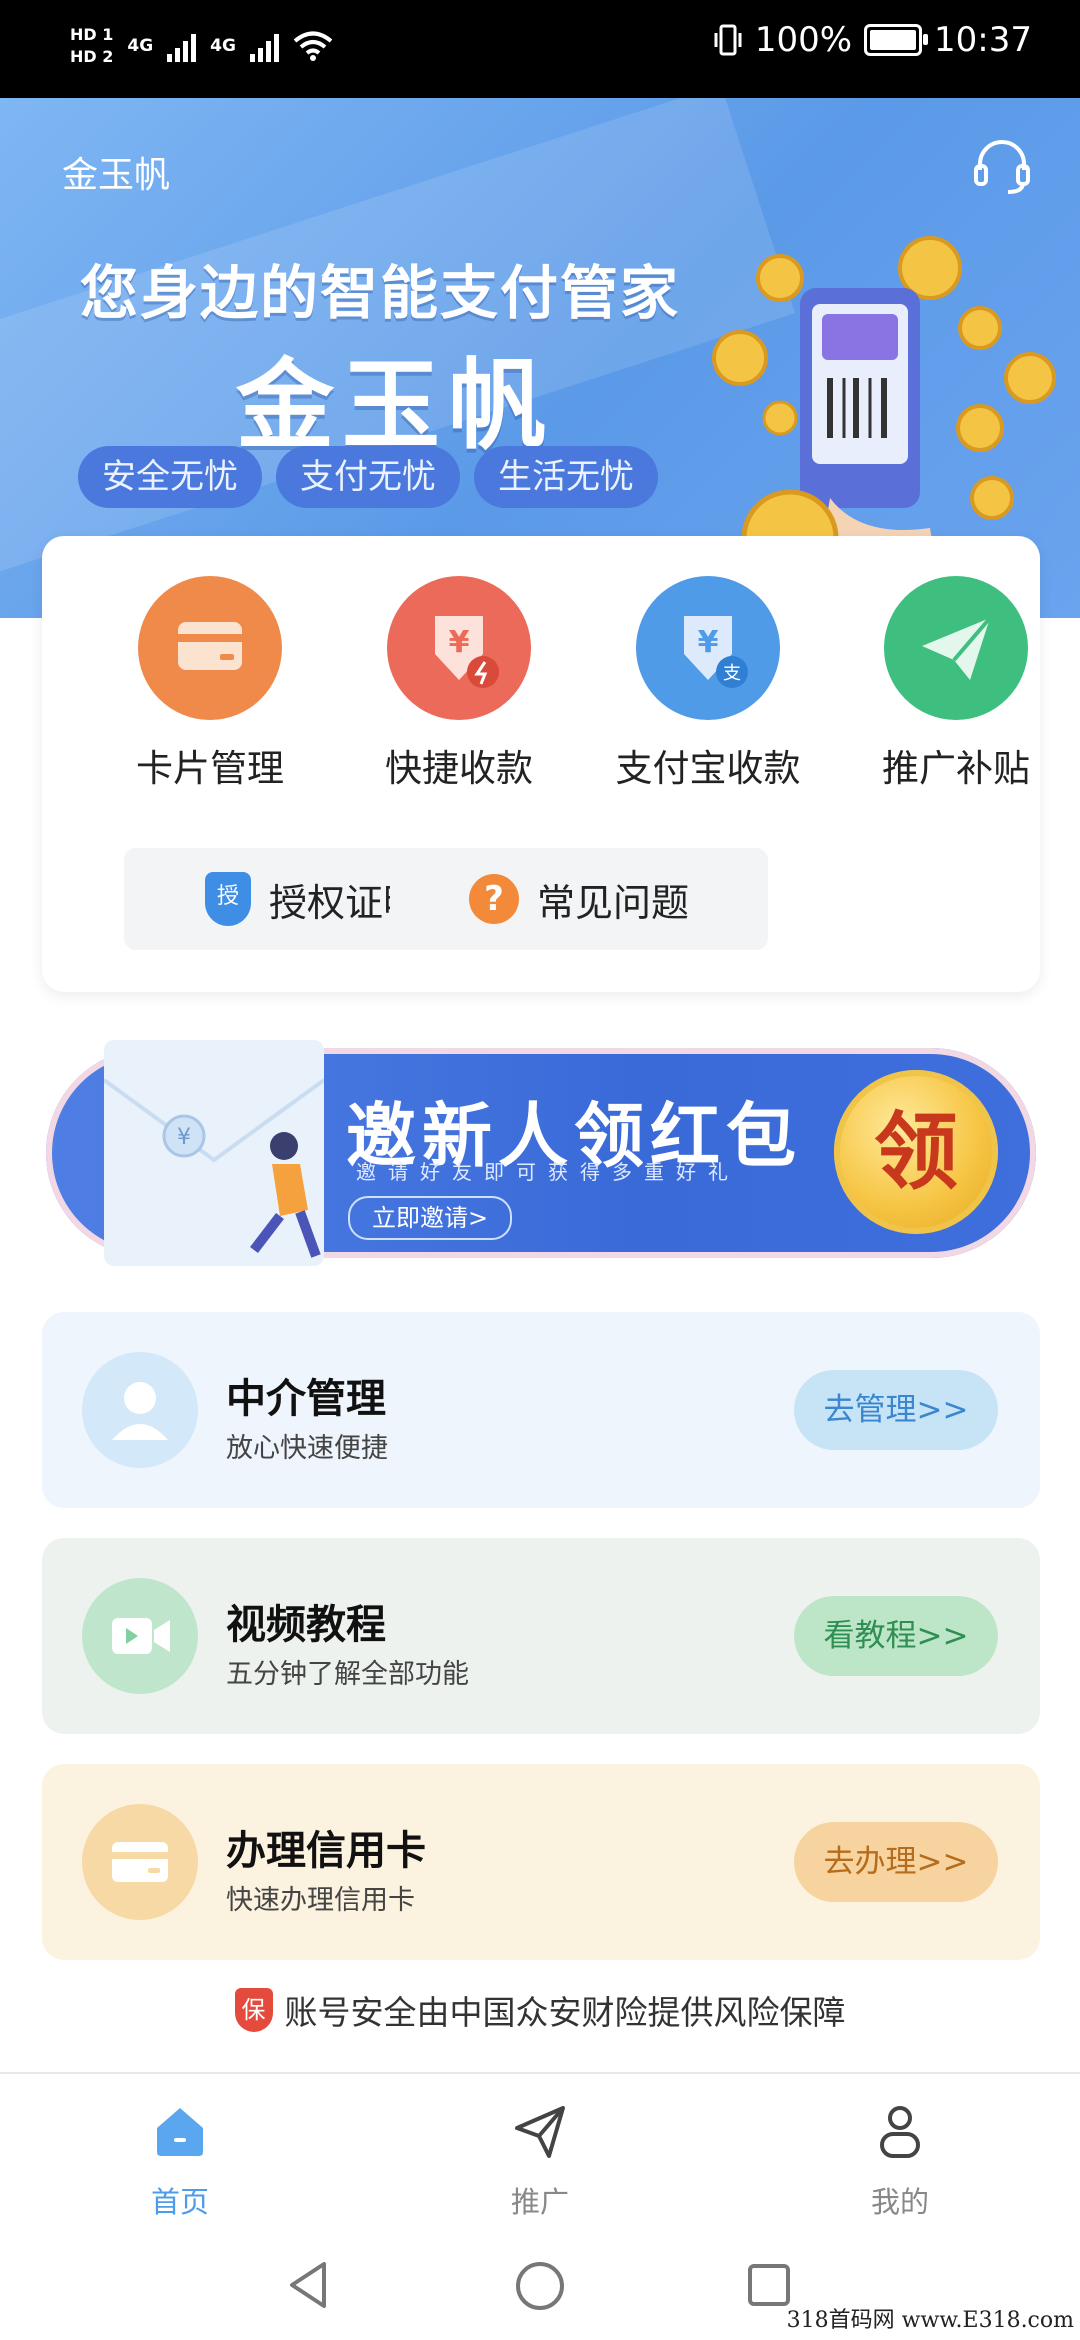  What do you see at coordinates (116, 175) in the screenshot?
I see `app-name: 金玉帆` at bounding box center [116, 175].